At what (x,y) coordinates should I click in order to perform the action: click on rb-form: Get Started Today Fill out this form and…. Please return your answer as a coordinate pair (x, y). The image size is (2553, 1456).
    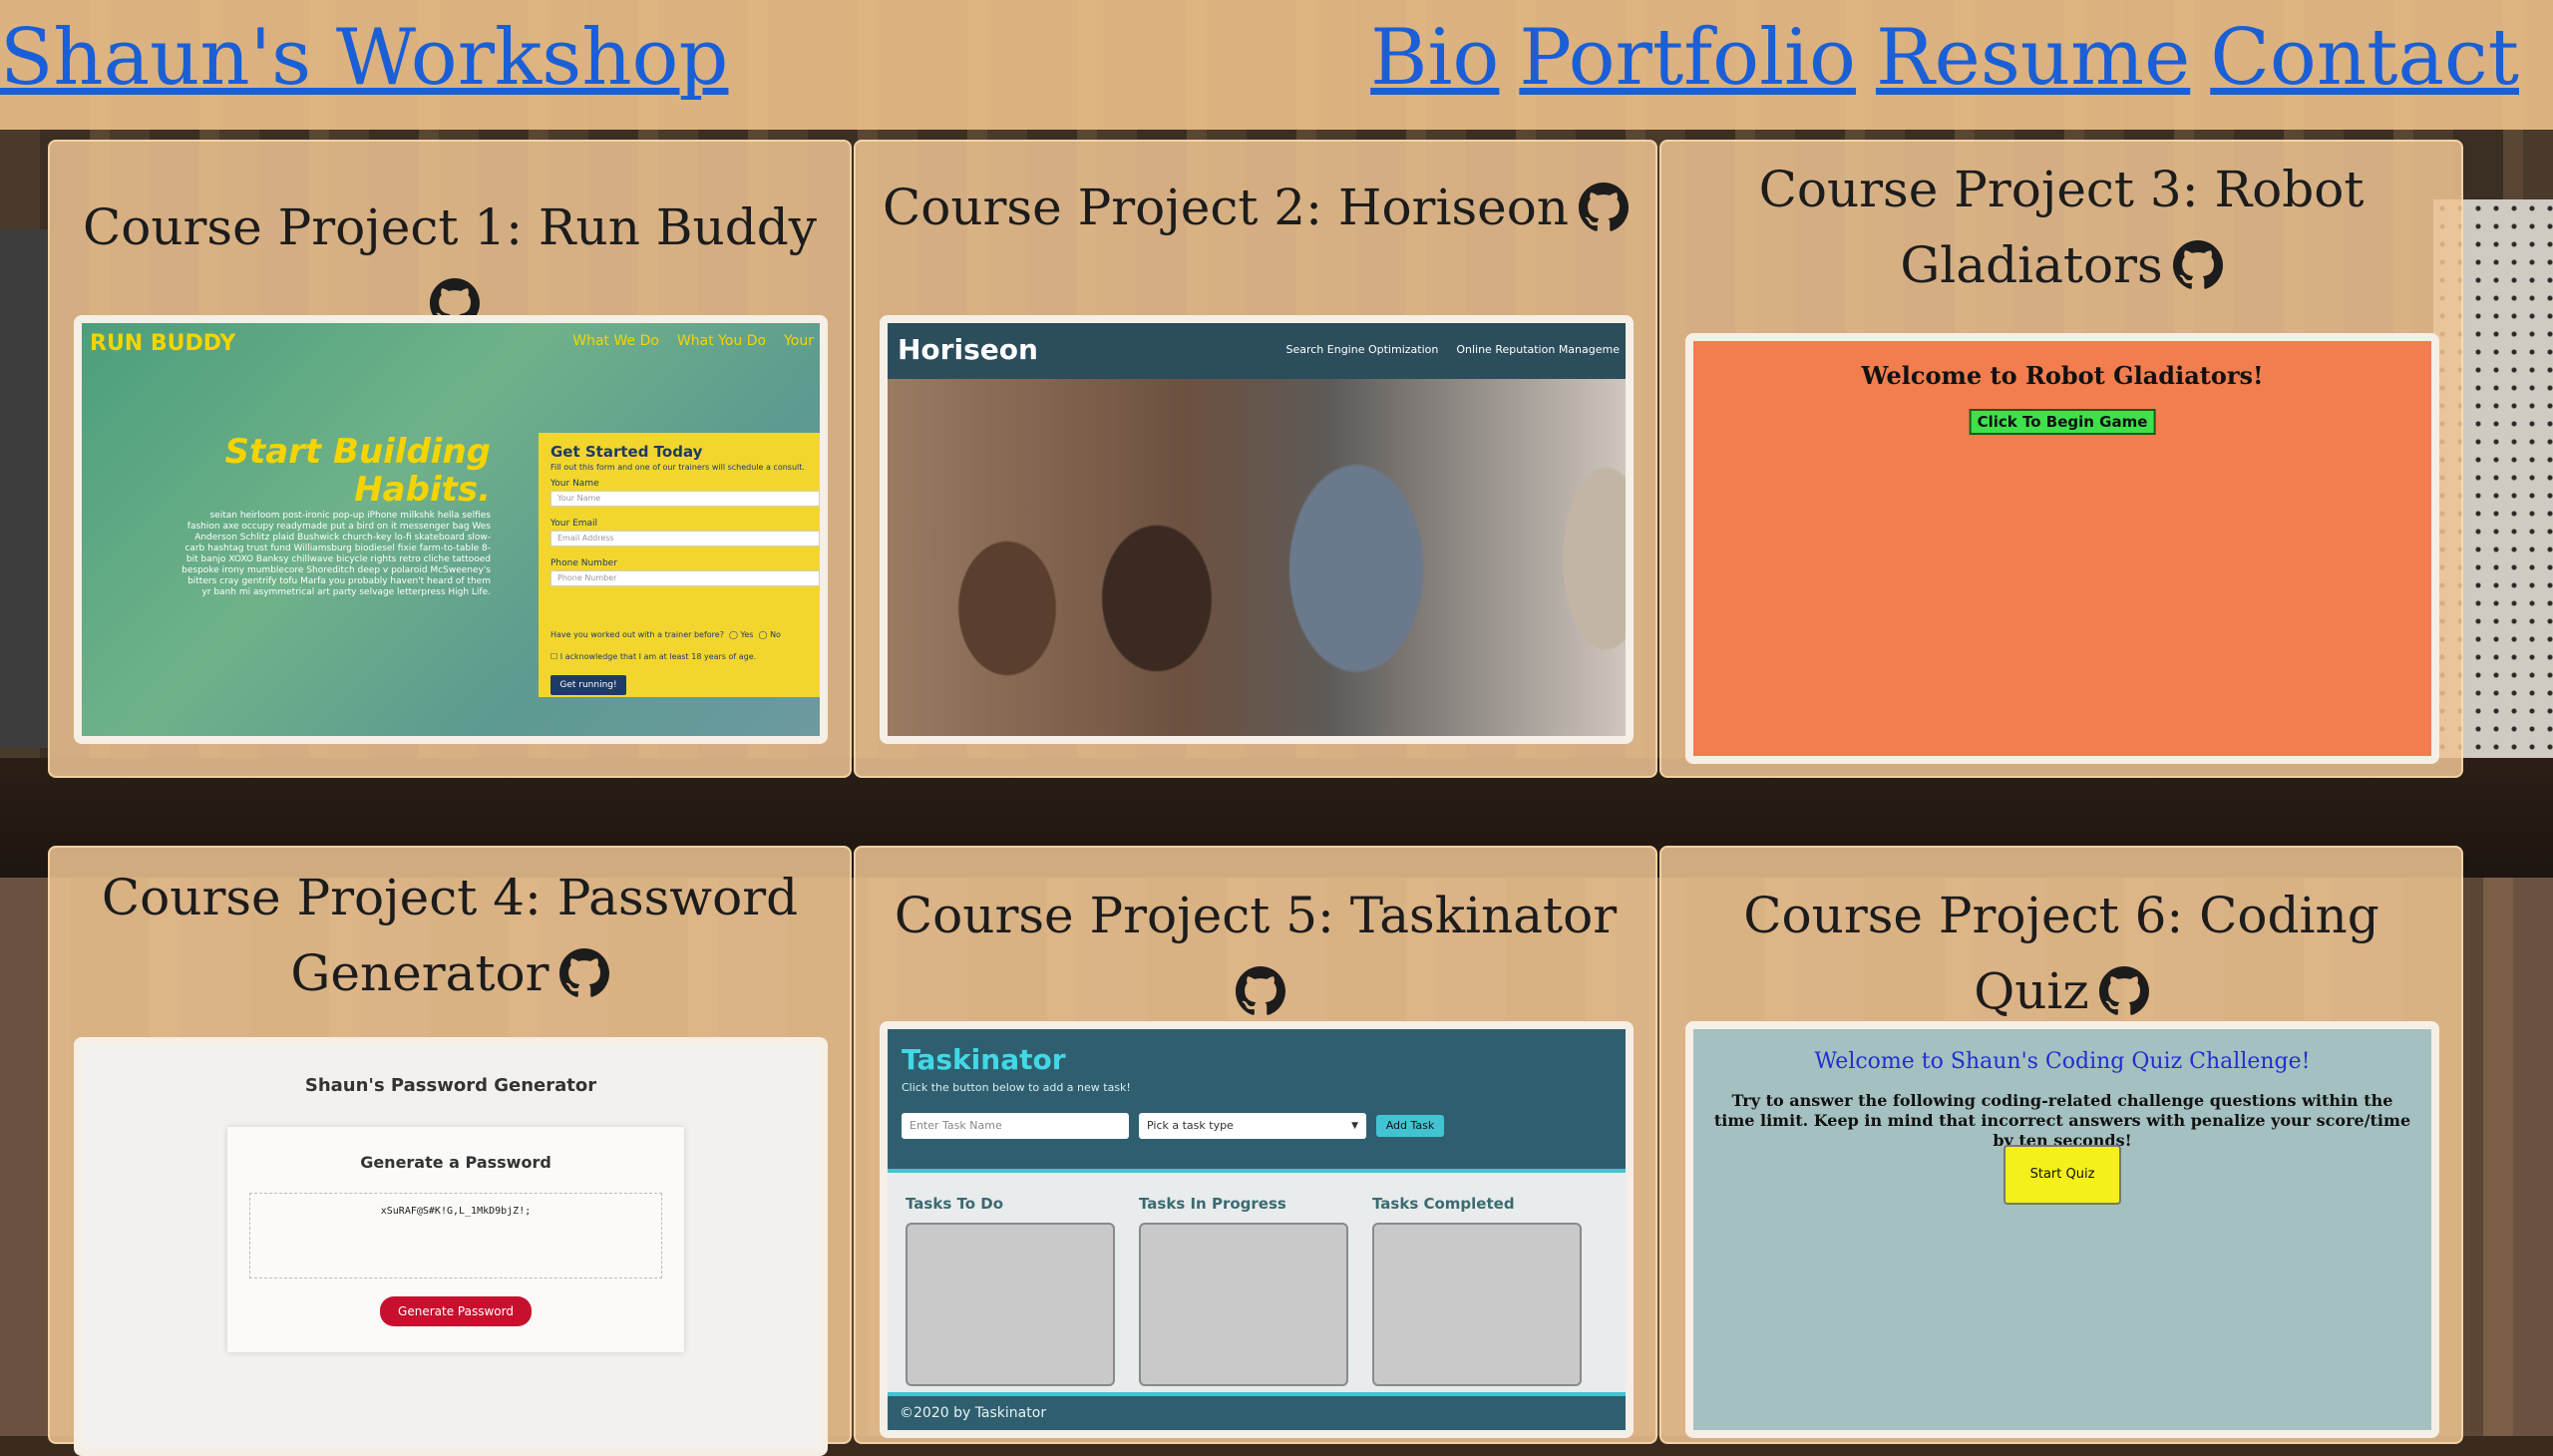
    Looking at the image, I should click on (680, 565).